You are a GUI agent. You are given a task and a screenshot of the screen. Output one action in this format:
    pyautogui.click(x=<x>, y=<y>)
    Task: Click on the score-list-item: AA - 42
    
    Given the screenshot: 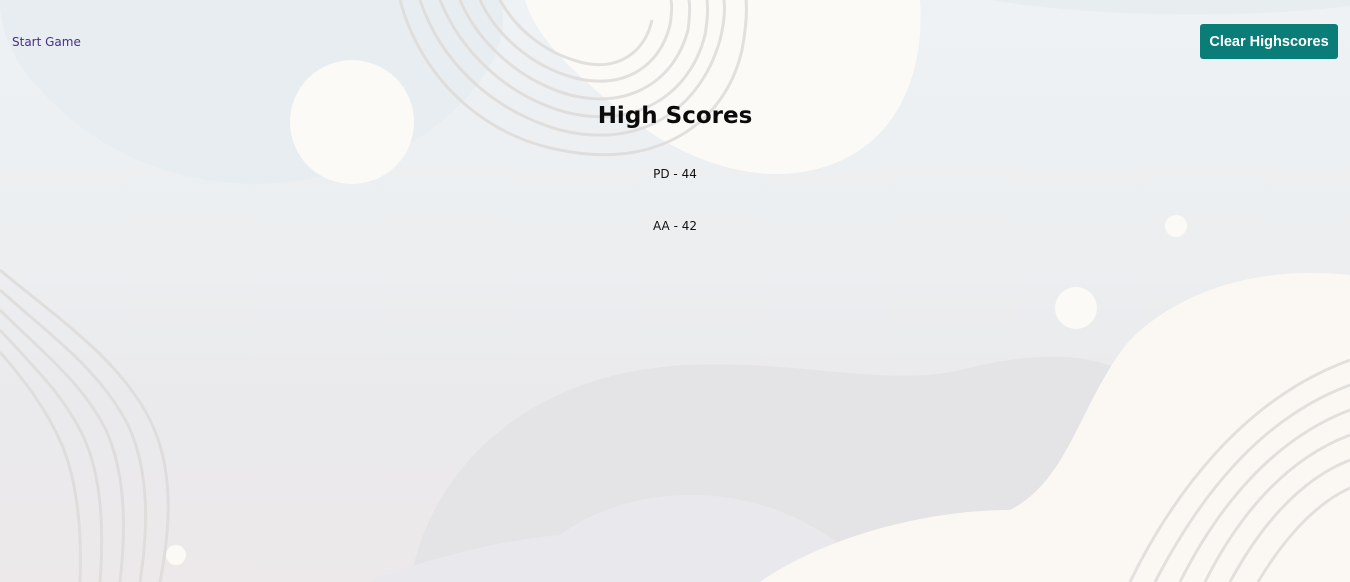 What is the action you would take?
    pyautogui.click(x=675, y=226)
    